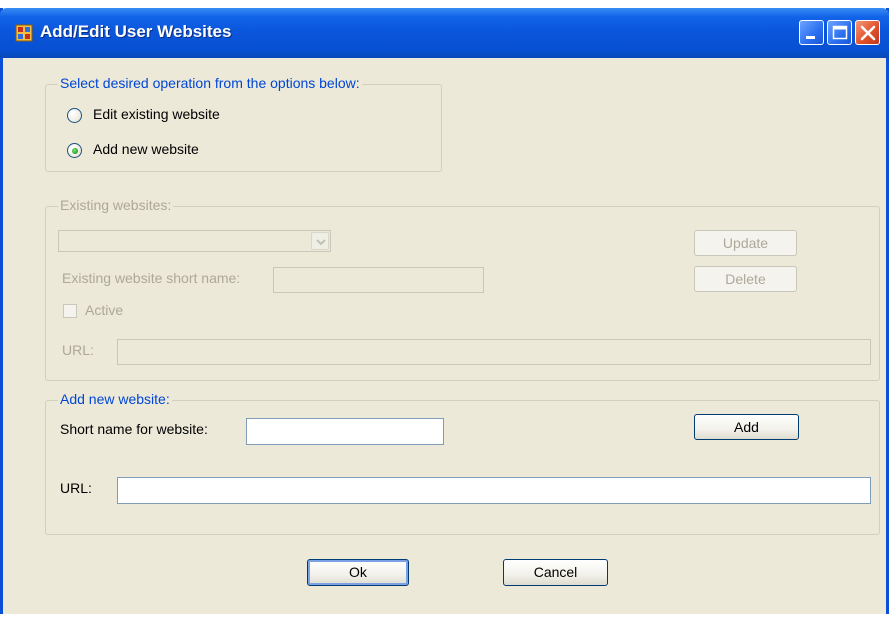 Image resolution: width=889 pixels, height=618 pixels. I want to click on existing-short-name-label: Existing website short name:, so click(151, 278).